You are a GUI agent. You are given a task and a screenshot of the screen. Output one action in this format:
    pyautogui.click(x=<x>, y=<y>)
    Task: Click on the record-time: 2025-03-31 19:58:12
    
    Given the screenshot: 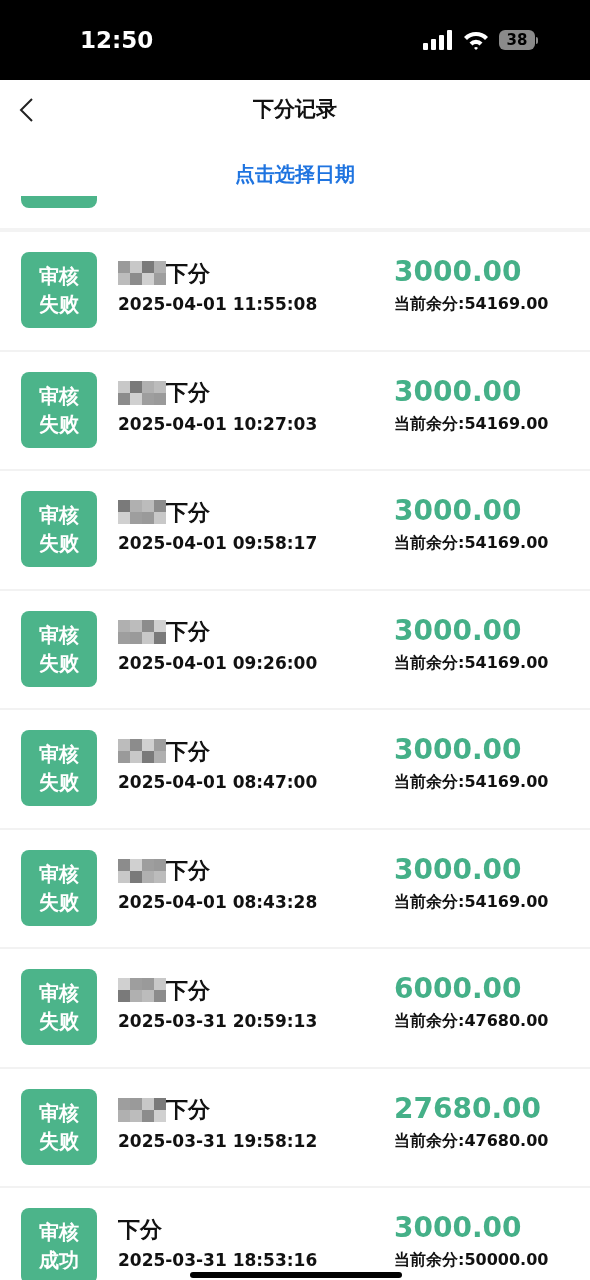 What is the action you would take?
    pyautogui.click(x=218, y=1140)
    